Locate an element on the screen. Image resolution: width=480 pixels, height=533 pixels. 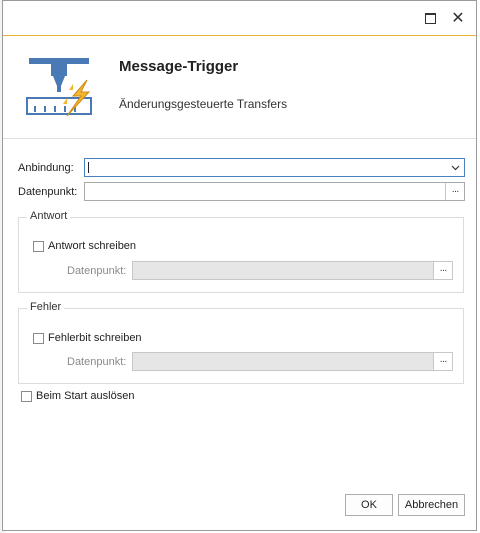
error-write-checkbox is located at coordinates (38, 338).